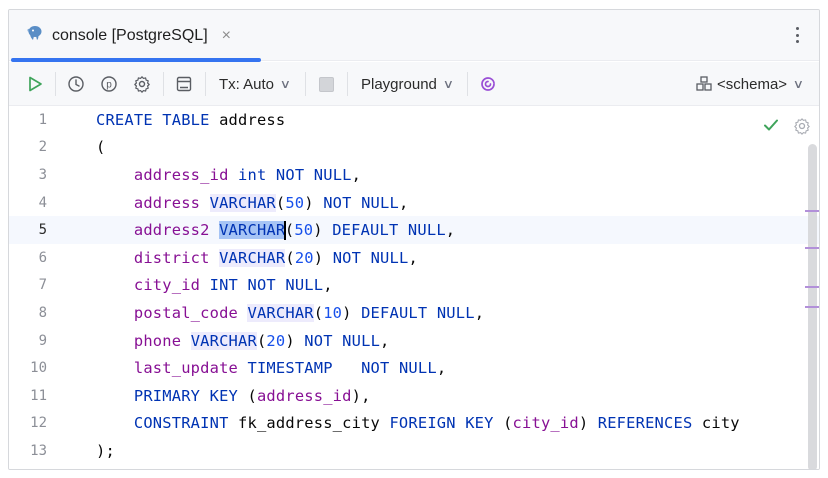 The width and height of the screenshot is (828, 478). Describe the element at coordinates (414, 120) in the screenshot. I see `code-line: 1 CREATE TABLE address` at that location.